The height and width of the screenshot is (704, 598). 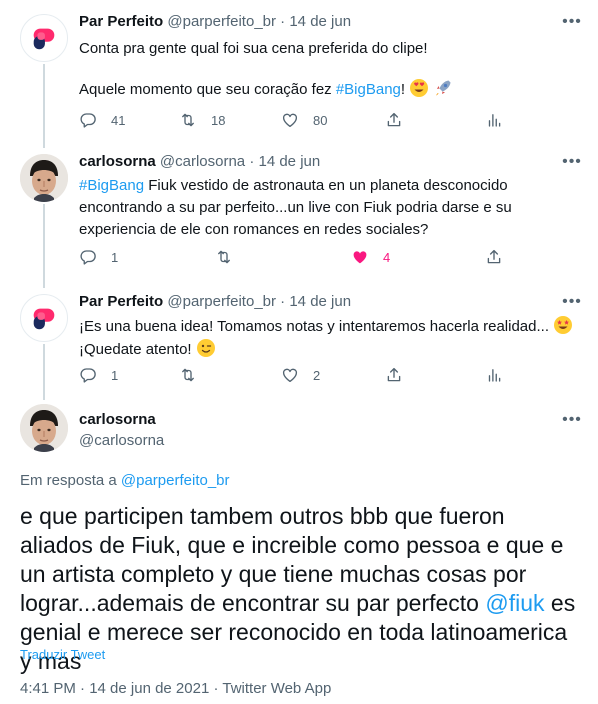 What do you see at coordinates (118, 120) in the screenshot?
I see `reply-count: 41` at bounding box center [118, 120].